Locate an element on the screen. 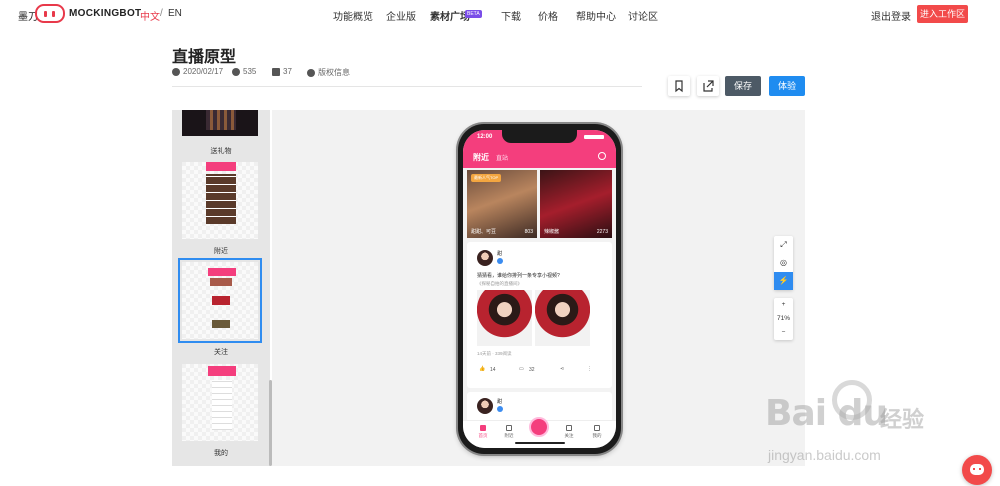 Image resolution: width=1000 pixels, height=486 pixels. thumb-follow-photo2 is located at coordinates (221, 300).